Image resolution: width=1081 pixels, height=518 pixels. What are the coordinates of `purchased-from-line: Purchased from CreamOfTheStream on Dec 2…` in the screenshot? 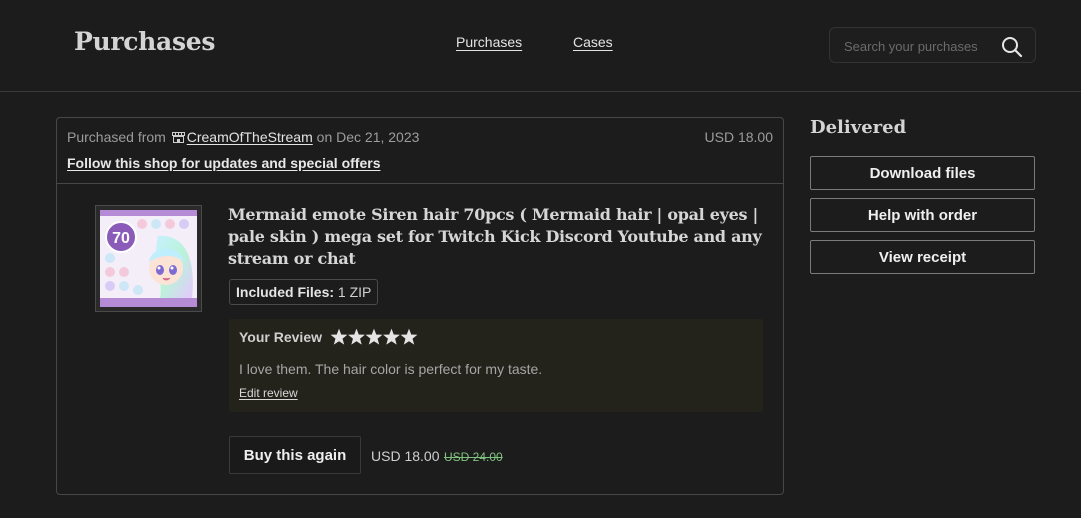 It's located at (243, 137).